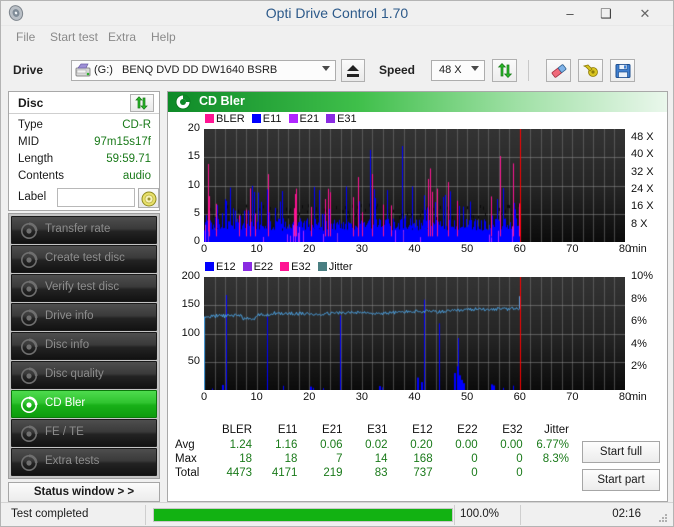  What do you see at coordinates (373, 459) in the screenshot?
I see `stats-row: Max 18 18 7 14 168 0 0 8.3%` at bounding box center [373, 459].